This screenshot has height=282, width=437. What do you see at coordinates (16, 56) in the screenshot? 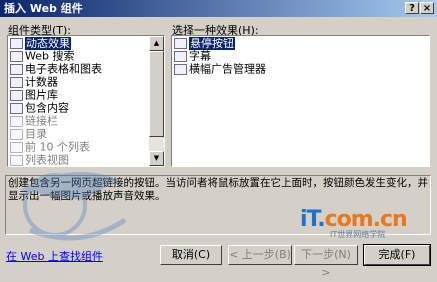
I see `web-search-icon` at bounding box center [16, 56].